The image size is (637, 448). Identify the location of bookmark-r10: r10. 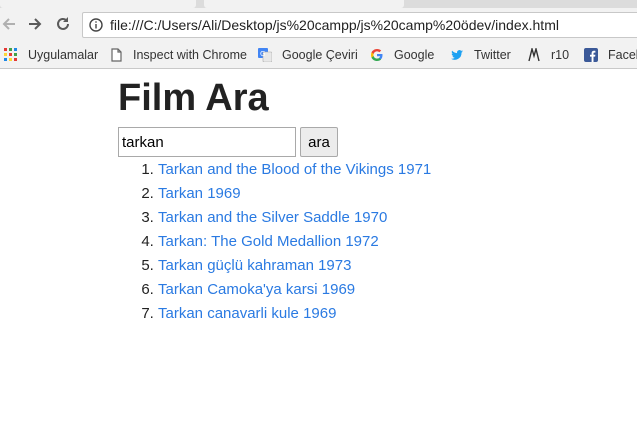
(548, 55).